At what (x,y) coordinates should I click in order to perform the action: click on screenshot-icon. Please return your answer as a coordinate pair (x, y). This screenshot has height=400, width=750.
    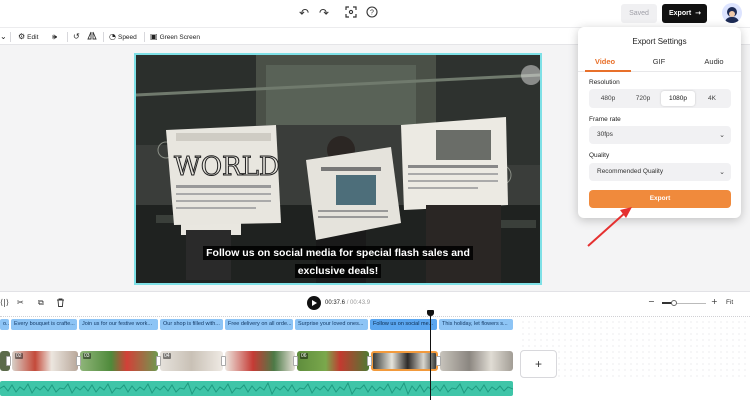
    Looking at the image, I should click on (351, 13).